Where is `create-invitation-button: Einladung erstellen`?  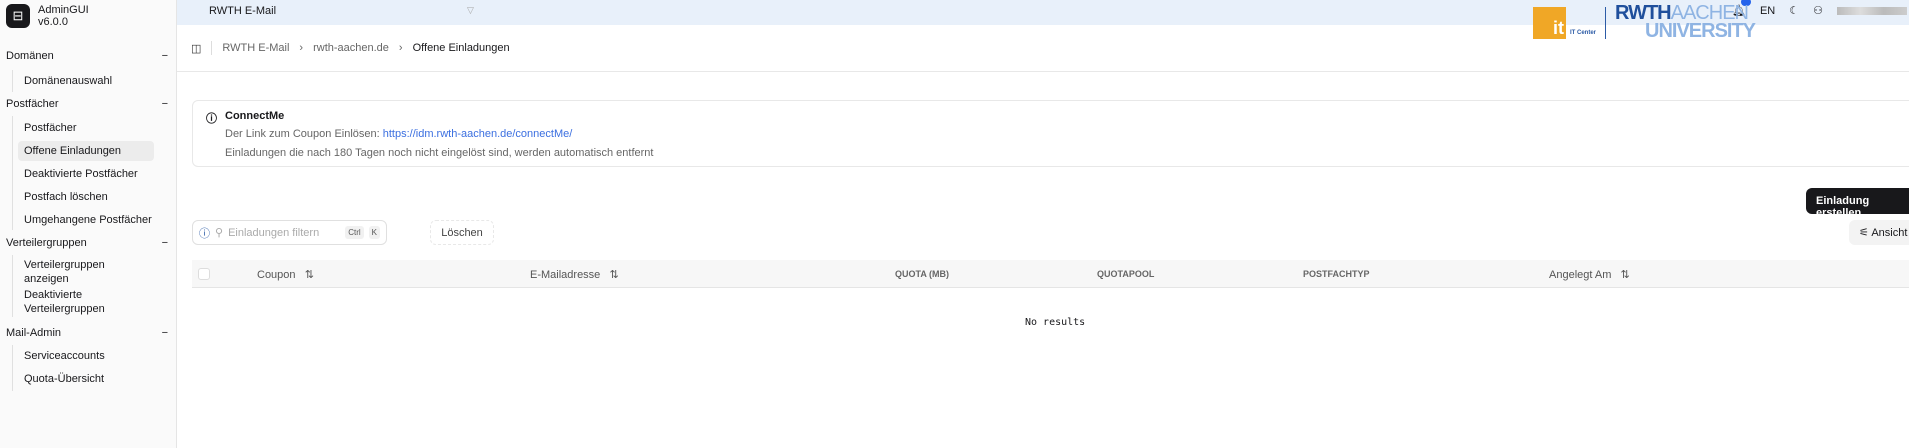
create-invitation-button: Einladung erstellen is located at coordinates (1857, 203).